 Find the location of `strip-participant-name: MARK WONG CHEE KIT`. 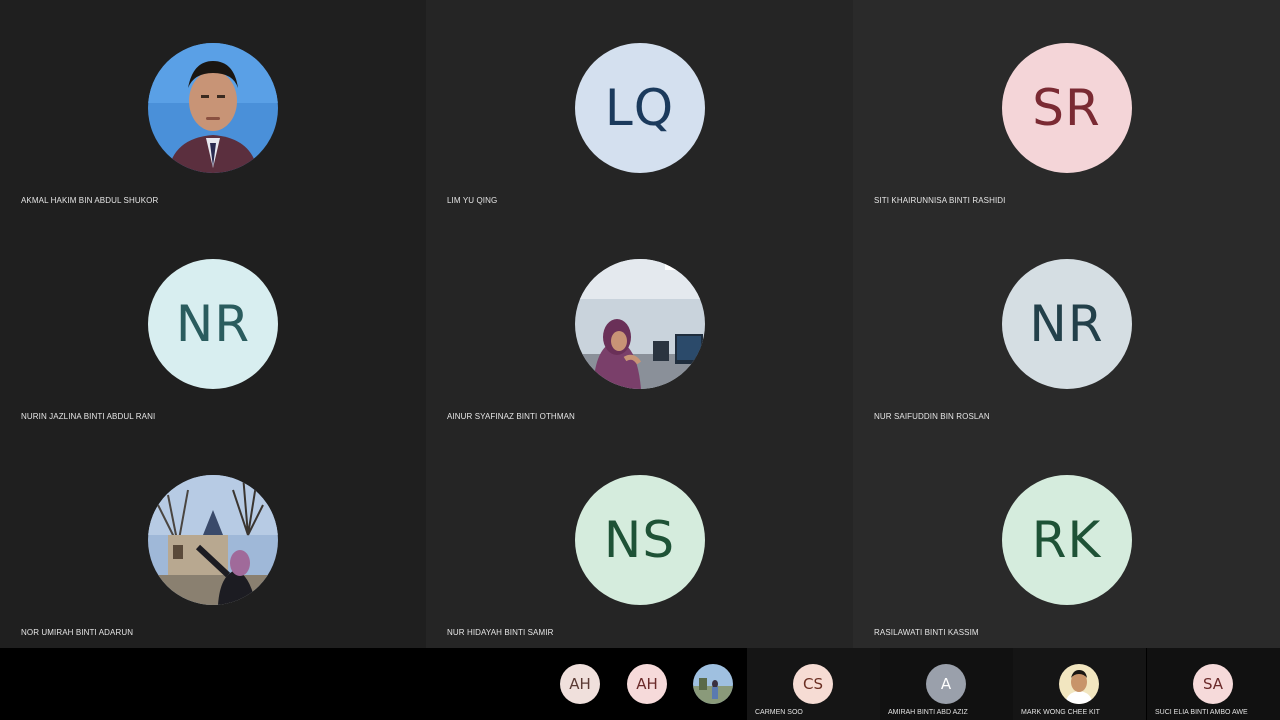

strip-participant-name: MARK WONG CHEE KIT is located at coordinates (1060, 712).